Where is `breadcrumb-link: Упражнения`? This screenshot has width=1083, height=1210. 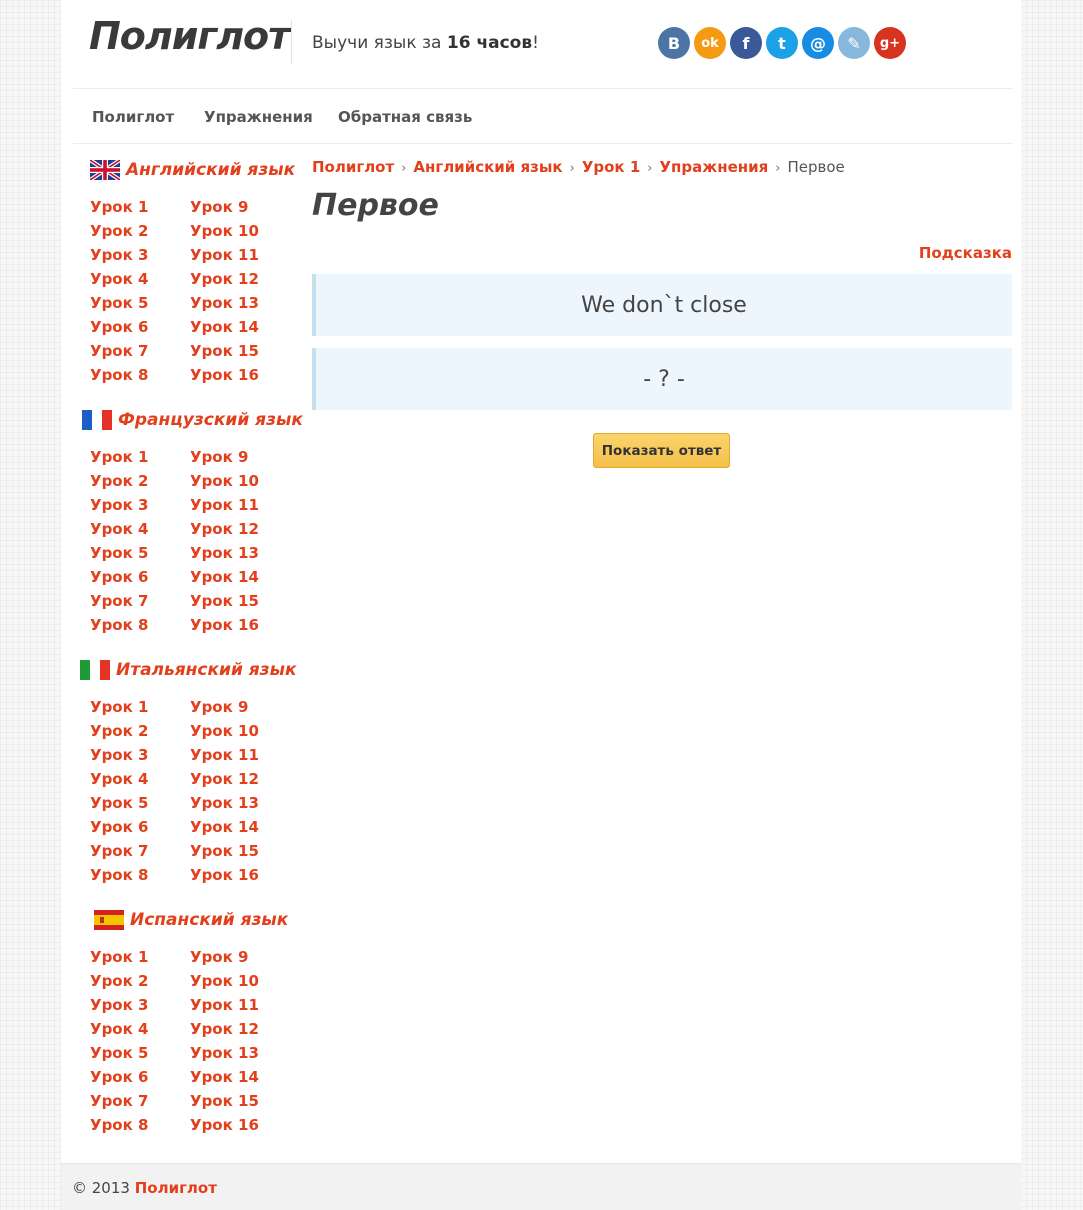
breadcrumb-link: Упражнения is located at coordinates (713, 167).